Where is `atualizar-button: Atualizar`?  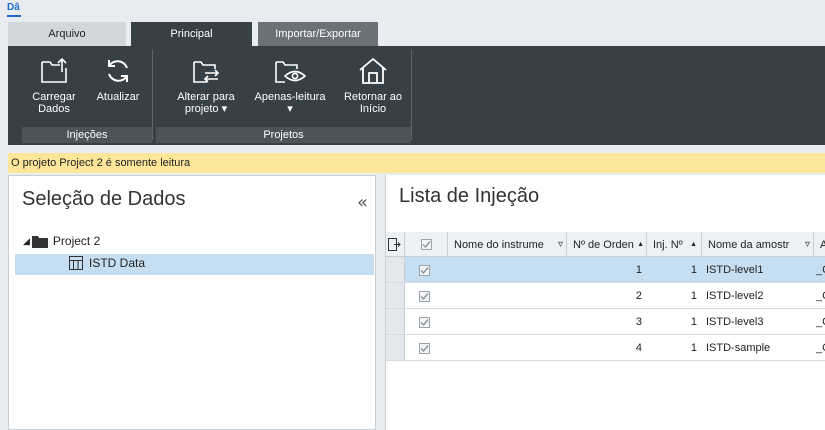
atualizar-button: Atualizar is located at coordinates (118, 74).